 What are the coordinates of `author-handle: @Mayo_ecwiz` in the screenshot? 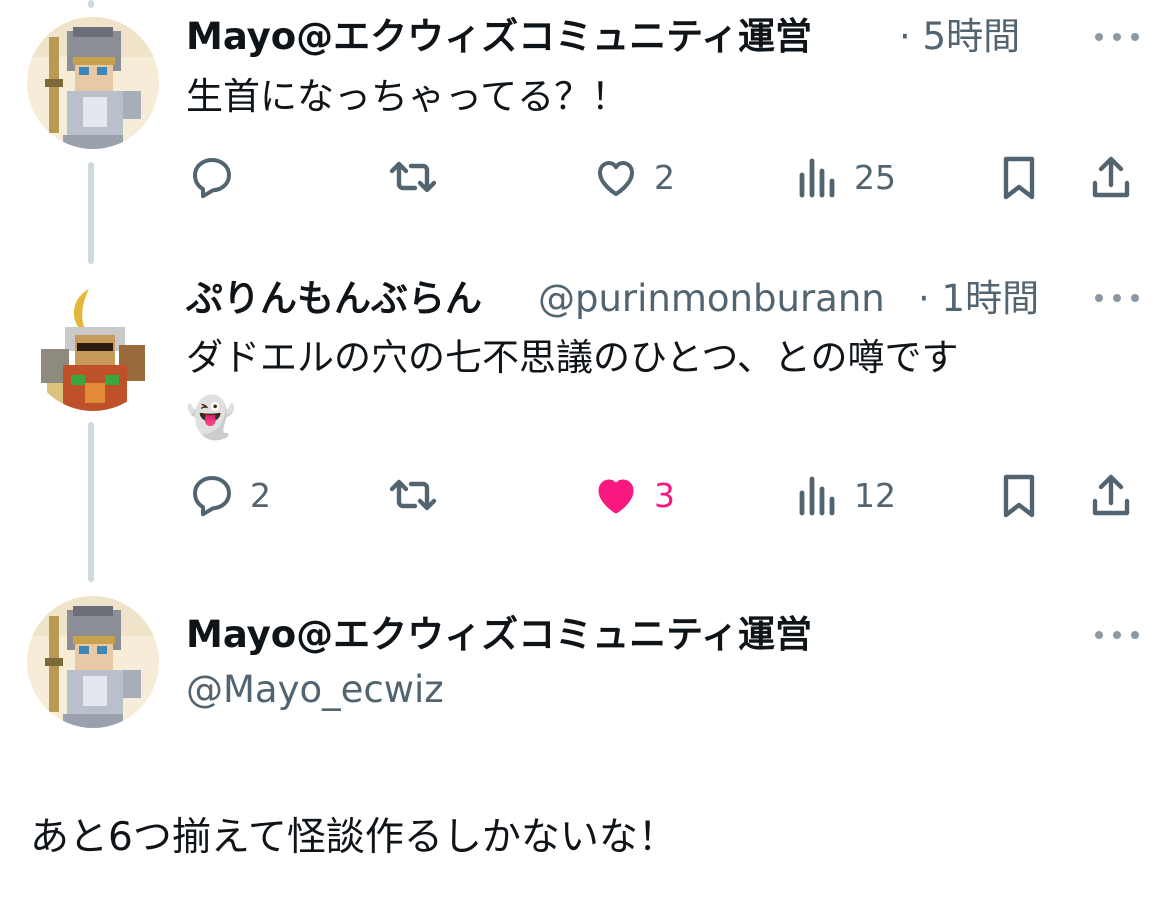 It's located at (315, 690).